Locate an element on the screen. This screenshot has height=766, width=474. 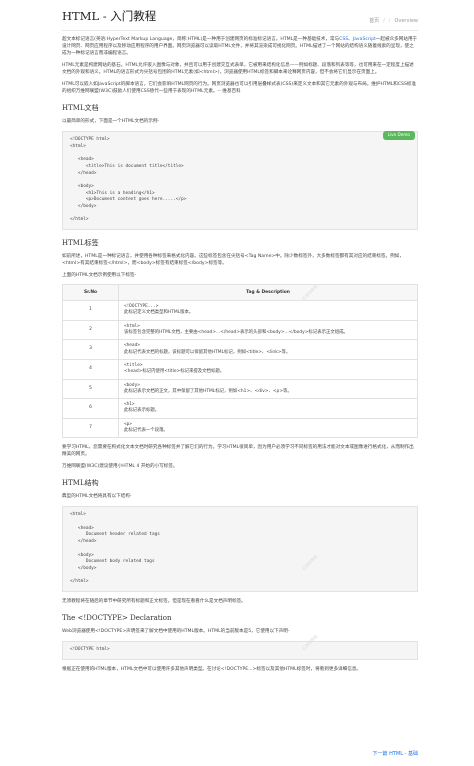
table-cell-number: 2 is located at coordinates (90, 330).